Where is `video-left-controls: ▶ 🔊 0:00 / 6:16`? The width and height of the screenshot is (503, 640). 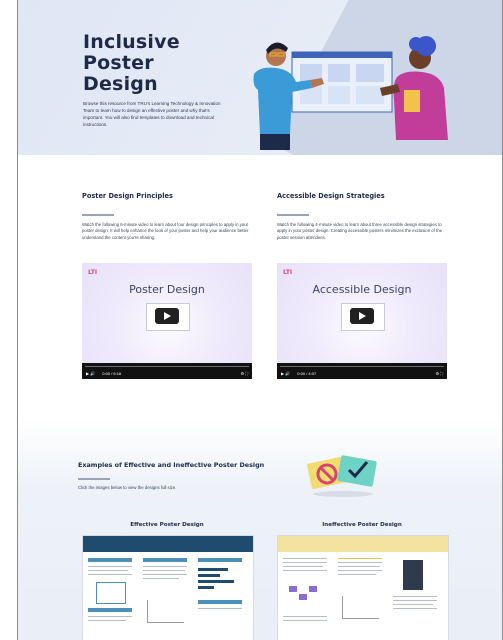 video-left-controls: ▶ 🔊 0:00 / 6:16 is located at coordinates (103, 373).